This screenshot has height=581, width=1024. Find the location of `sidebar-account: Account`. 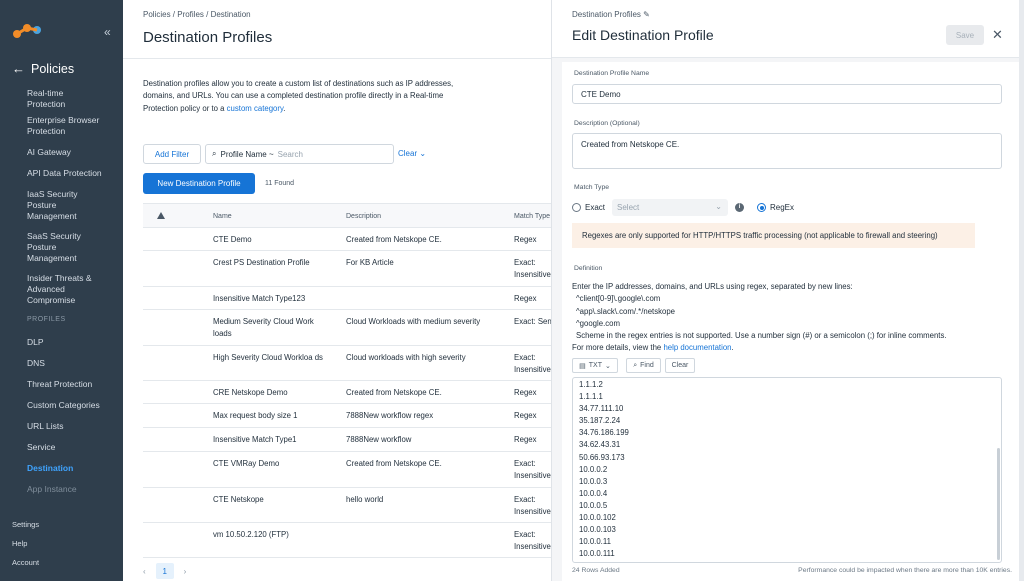

sidebar-account: Account is located at coordinates (25, 562).